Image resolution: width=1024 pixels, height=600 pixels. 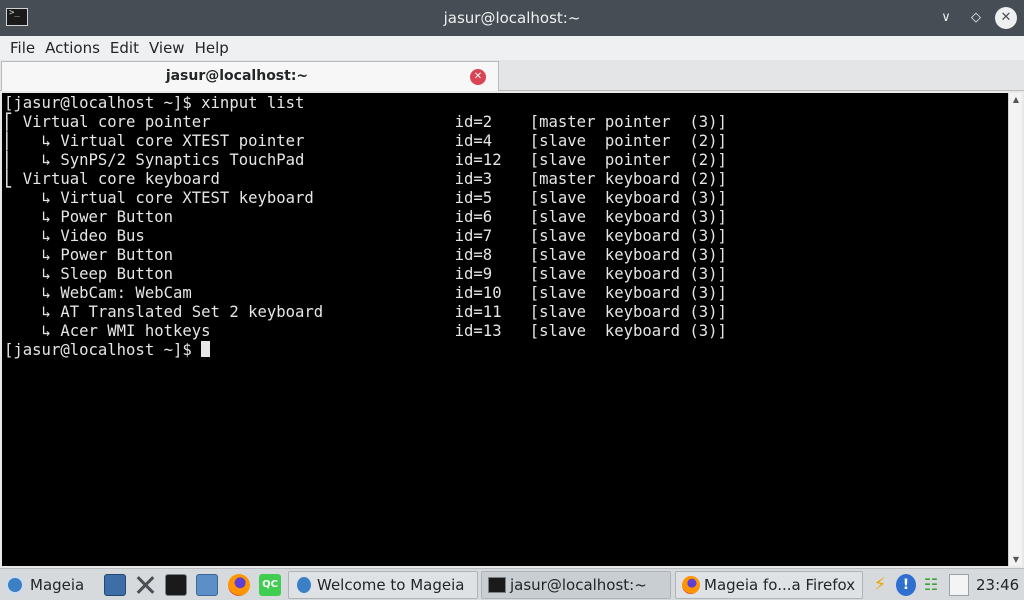 What do you see at coordinates (212, 46) in the screenshot?
I see `menu-help: Help` at bounding box center [212, 46].